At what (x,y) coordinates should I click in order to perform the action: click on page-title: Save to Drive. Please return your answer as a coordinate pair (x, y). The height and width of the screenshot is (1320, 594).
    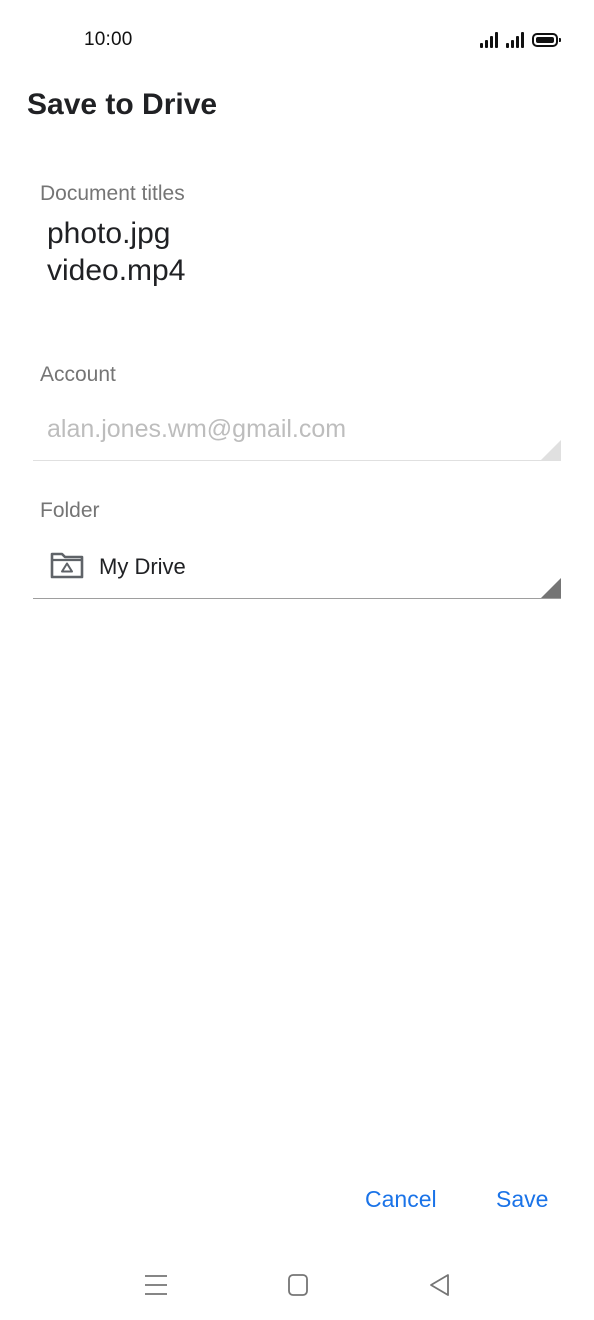
    Looking at the image, I should click on (122, 104).